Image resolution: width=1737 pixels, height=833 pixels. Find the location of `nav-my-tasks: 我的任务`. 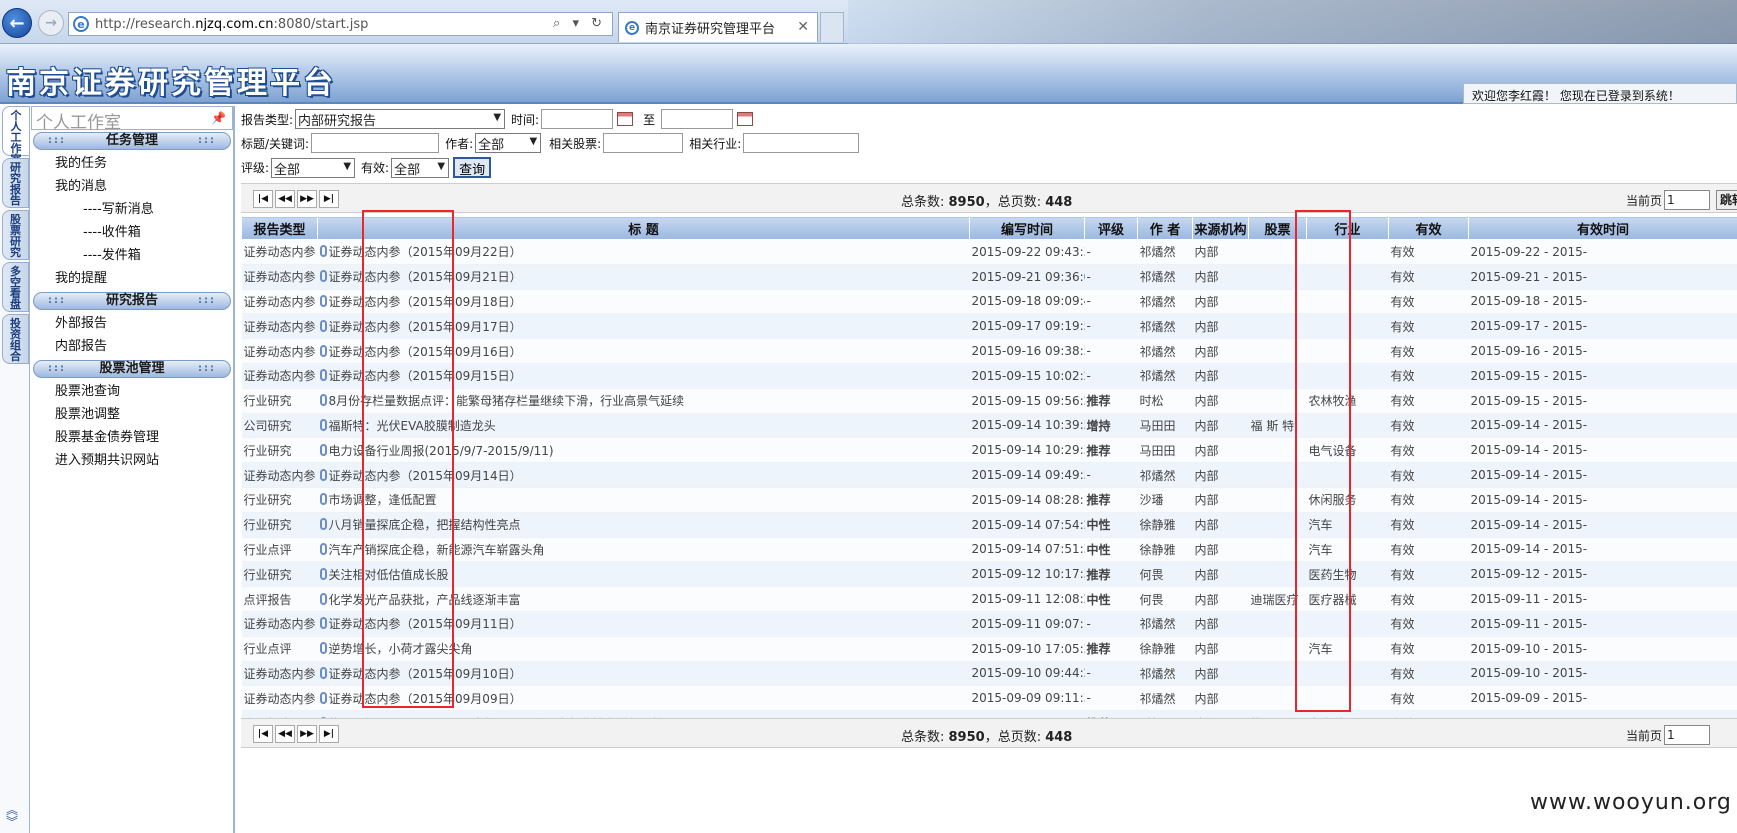

nav-my-tasks: 我的任务 is located at coordinates (132, 163).